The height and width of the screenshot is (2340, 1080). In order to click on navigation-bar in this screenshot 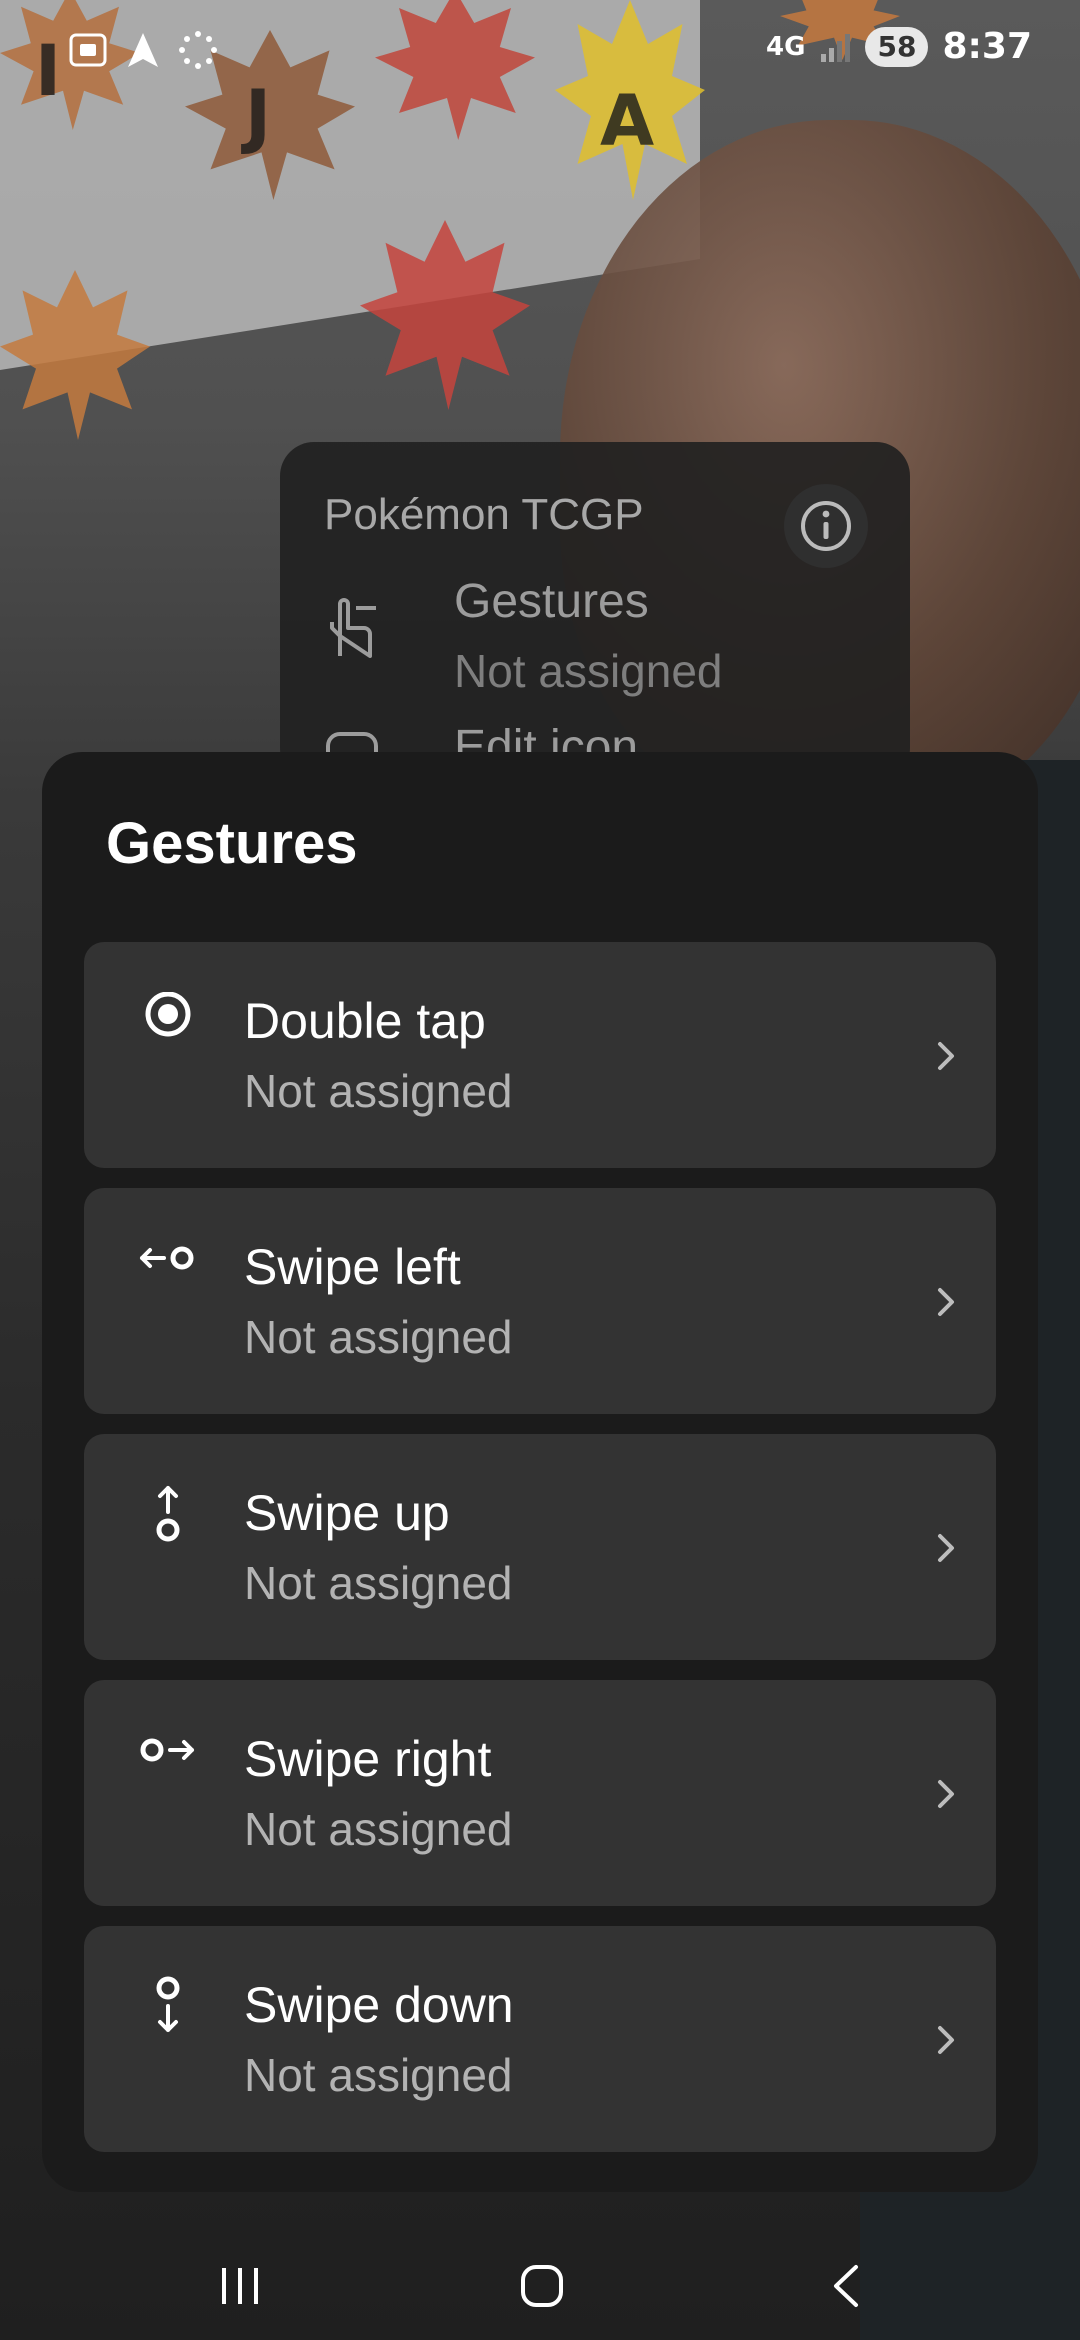, I will do `click(540, 2270)`.